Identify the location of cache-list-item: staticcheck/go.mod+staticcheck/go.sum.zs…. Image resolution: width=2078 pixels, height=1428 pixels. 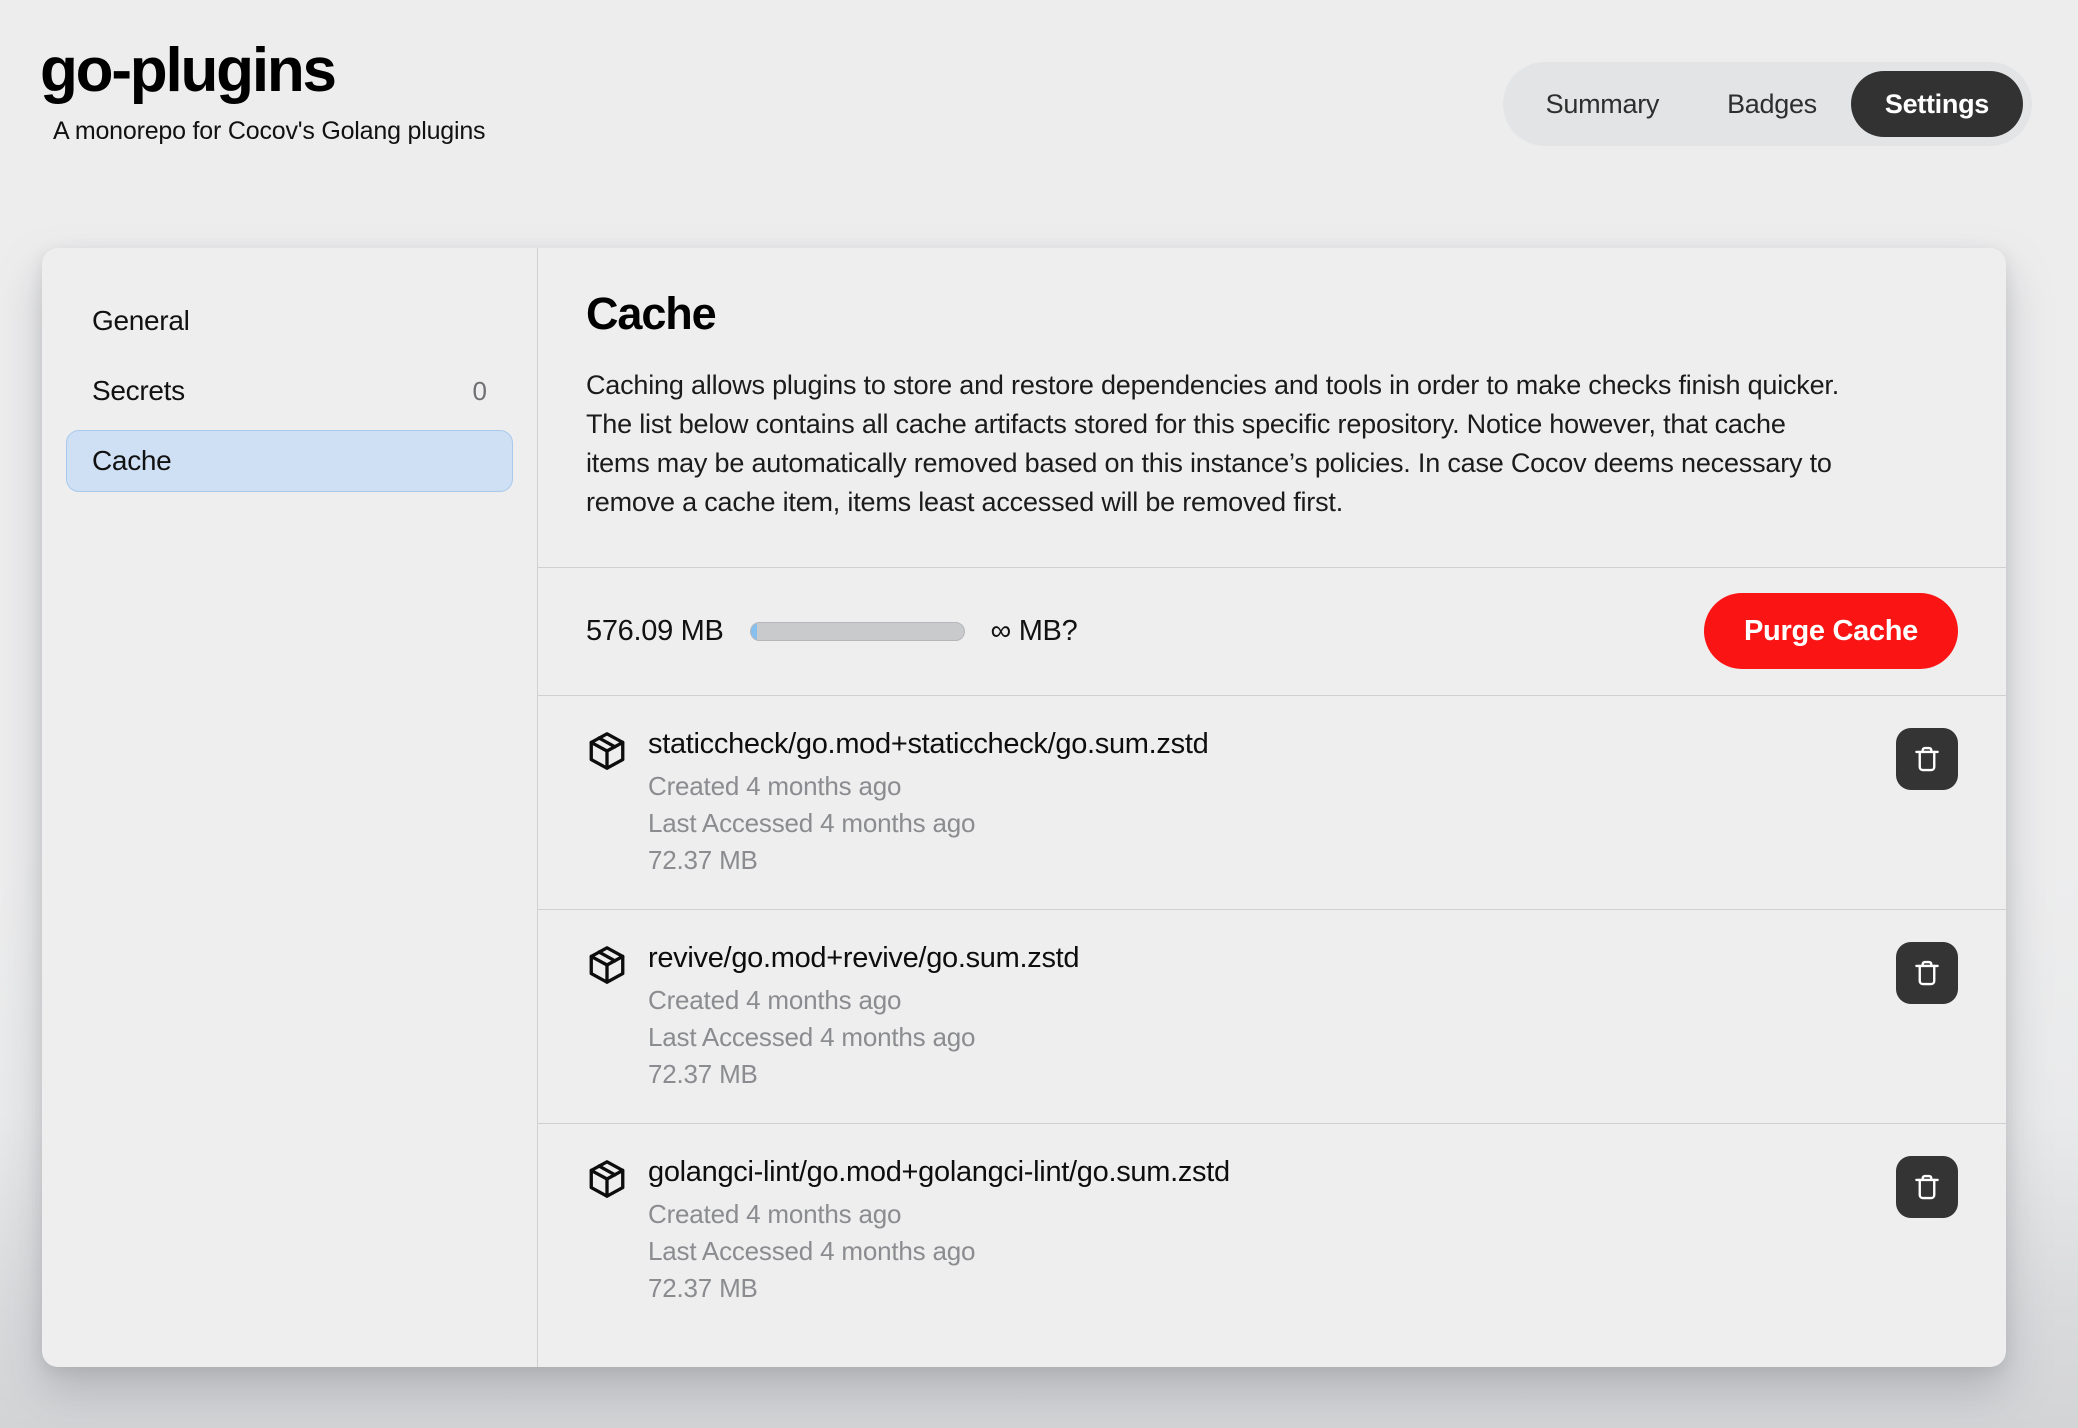
(1272, 803).